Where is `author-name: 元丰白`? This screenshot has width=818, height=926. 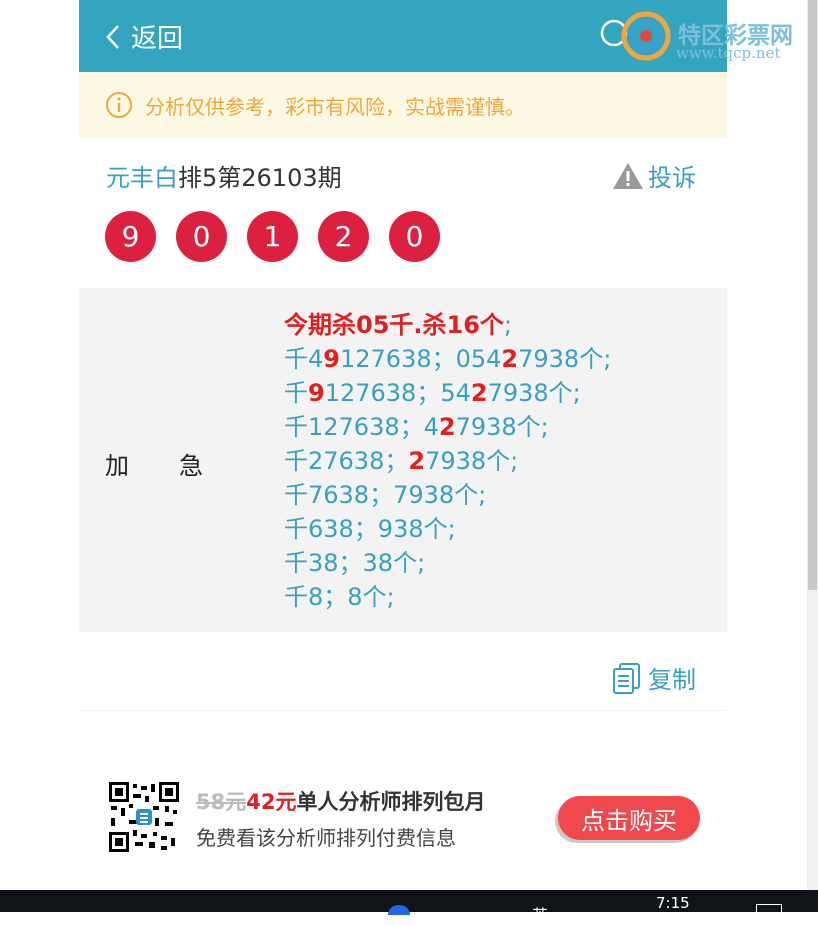
author-name: 元丰白 is located at coordinates (142, 178).